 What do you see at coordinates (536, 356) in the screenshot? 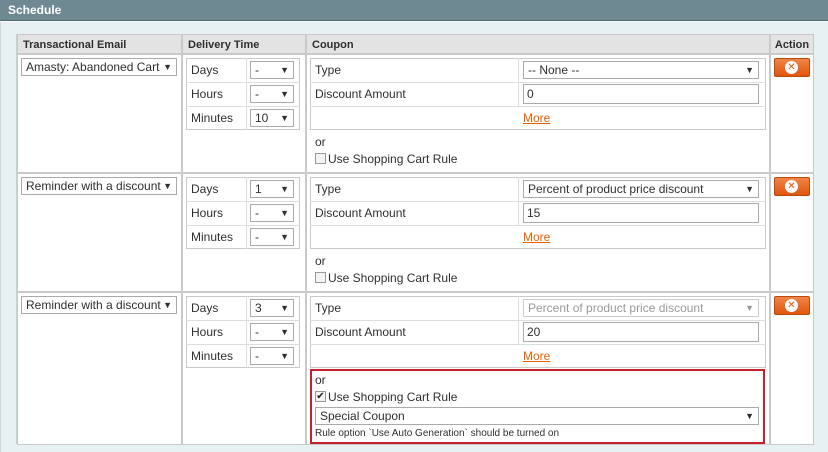
I see `row-3-more-link: More` at bounding box center [536, 356].